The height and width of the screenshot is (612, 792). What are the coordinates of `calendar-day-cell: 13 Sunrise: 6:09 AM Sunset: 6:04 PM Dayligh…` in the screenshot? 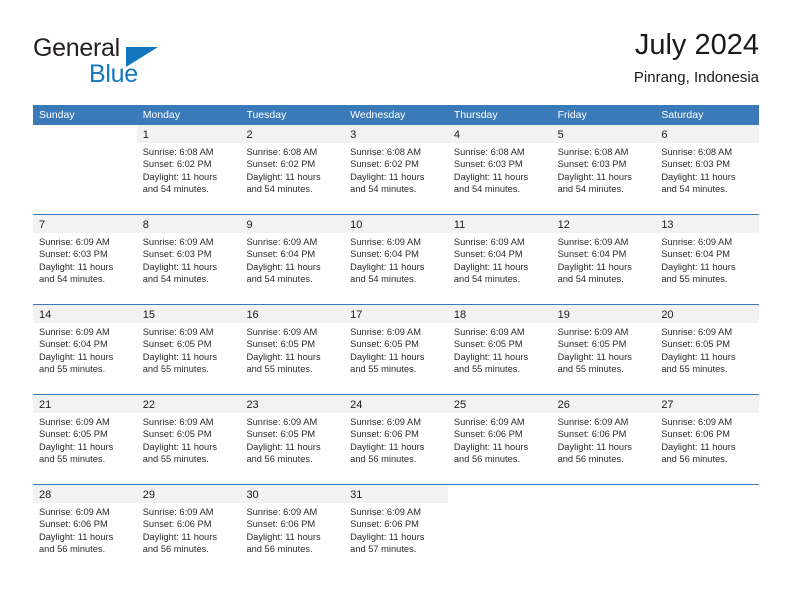 It's located at (707, 259).